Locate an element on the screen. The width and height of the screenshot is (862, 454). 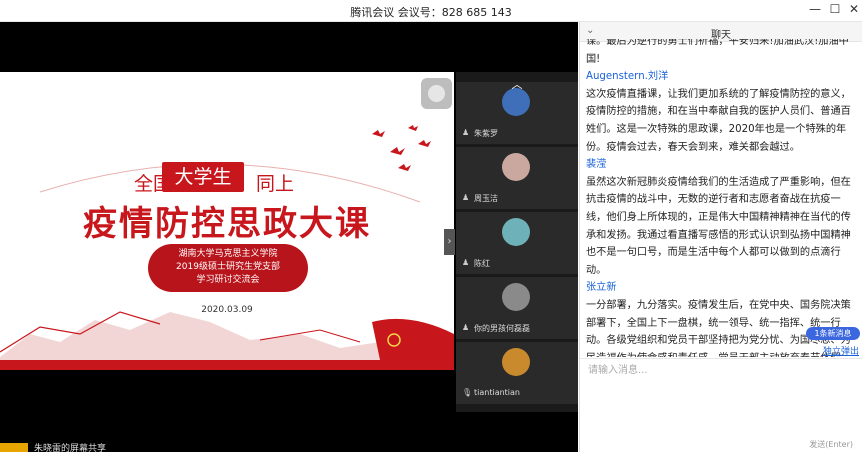
slide-org-badge: 湖南大学马克思主义学院 2019级硕士研究生党支部 学习研讨交流会 is located at coordinates (228, 268).